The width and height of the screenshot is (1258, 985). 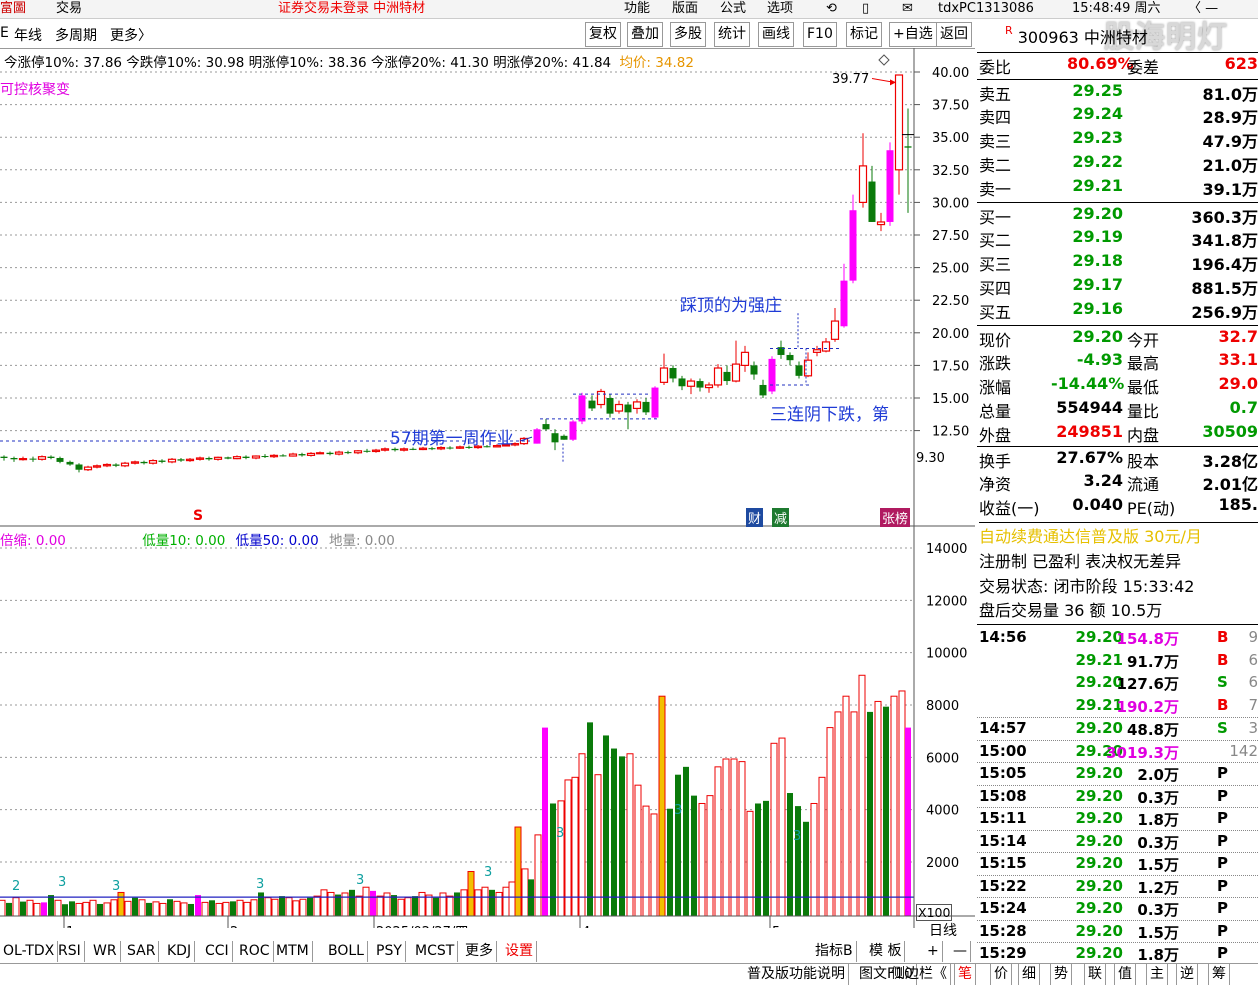 I want to click on btn-draw: 画线, so click(x=776, y=34).